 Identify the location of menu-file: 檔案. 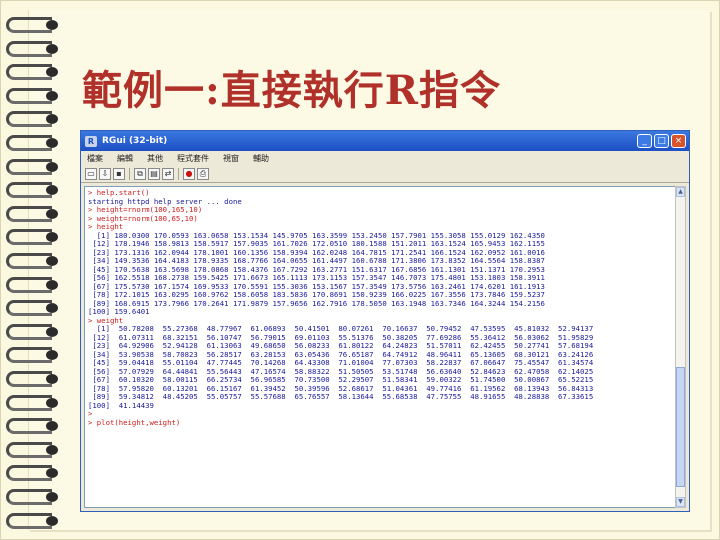
(95, 158).